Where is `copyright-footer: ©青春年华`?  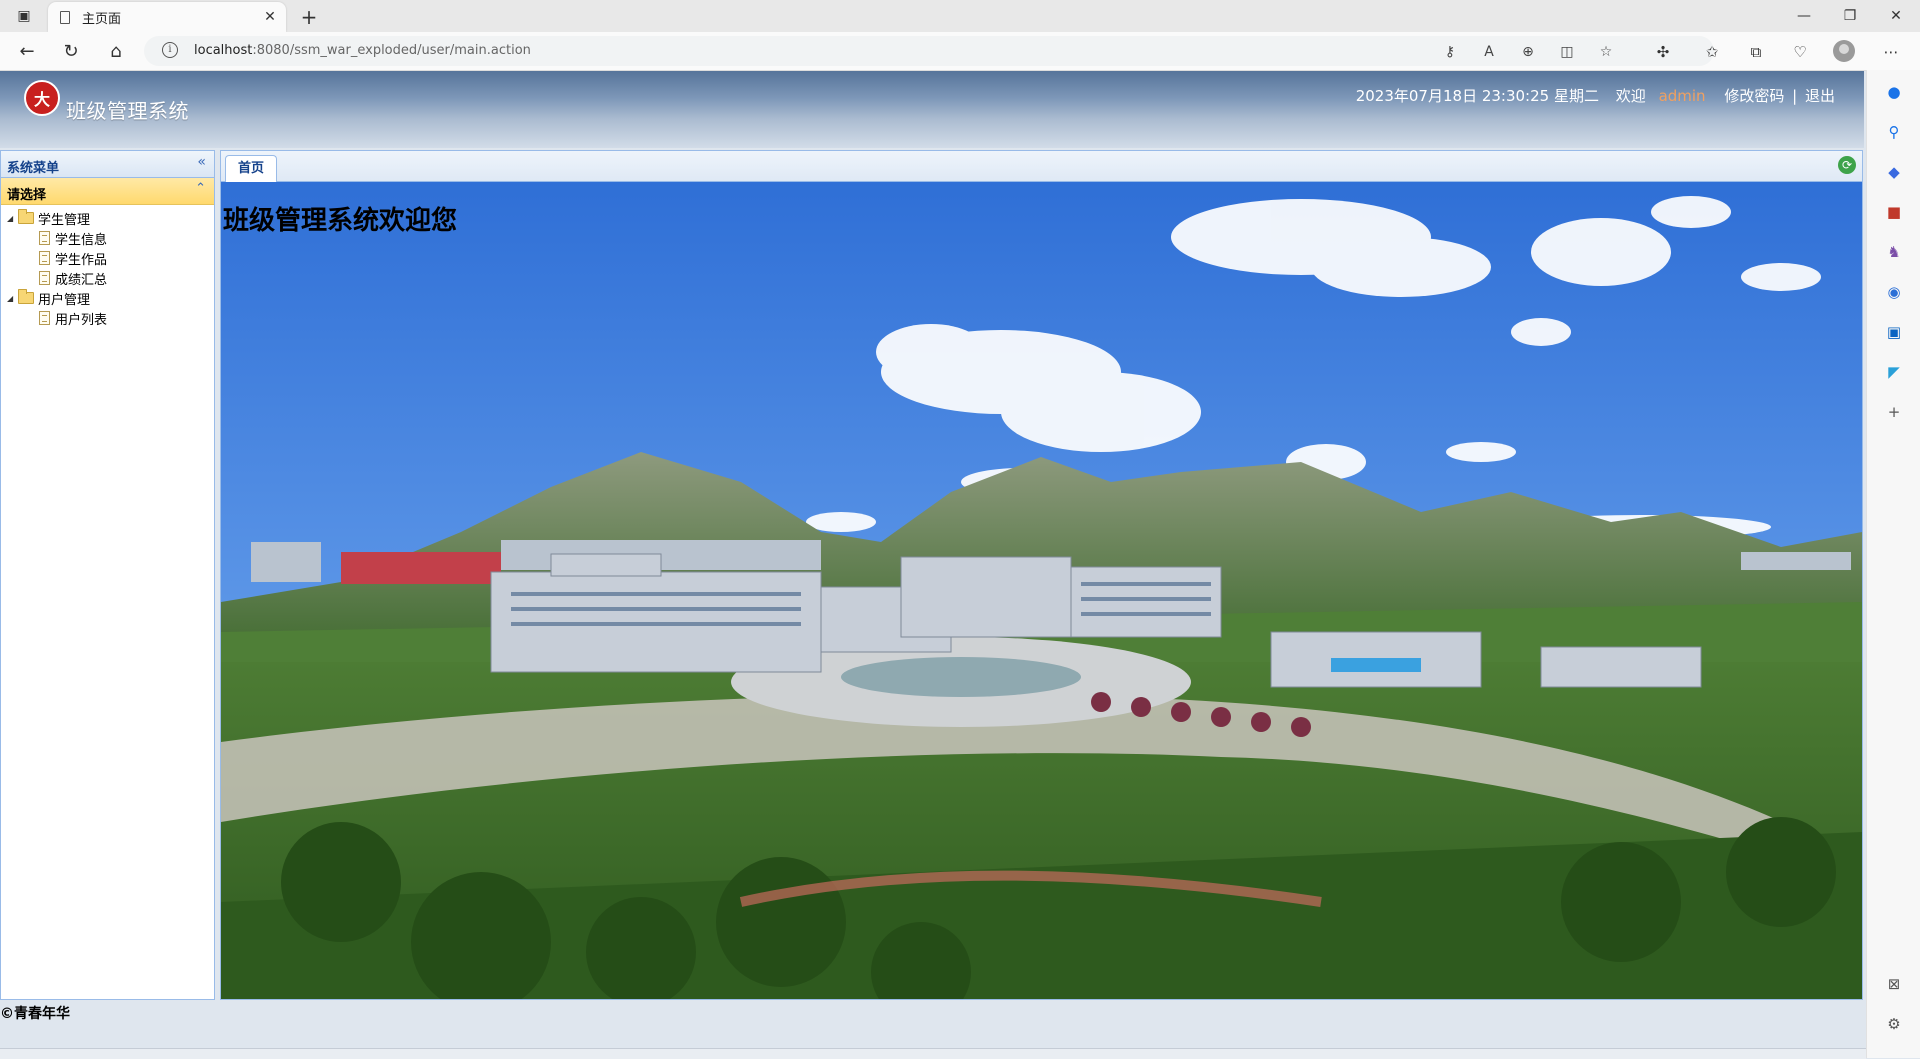 copyright-footer: ©青春年华 is located at coordinates (35, 1014).